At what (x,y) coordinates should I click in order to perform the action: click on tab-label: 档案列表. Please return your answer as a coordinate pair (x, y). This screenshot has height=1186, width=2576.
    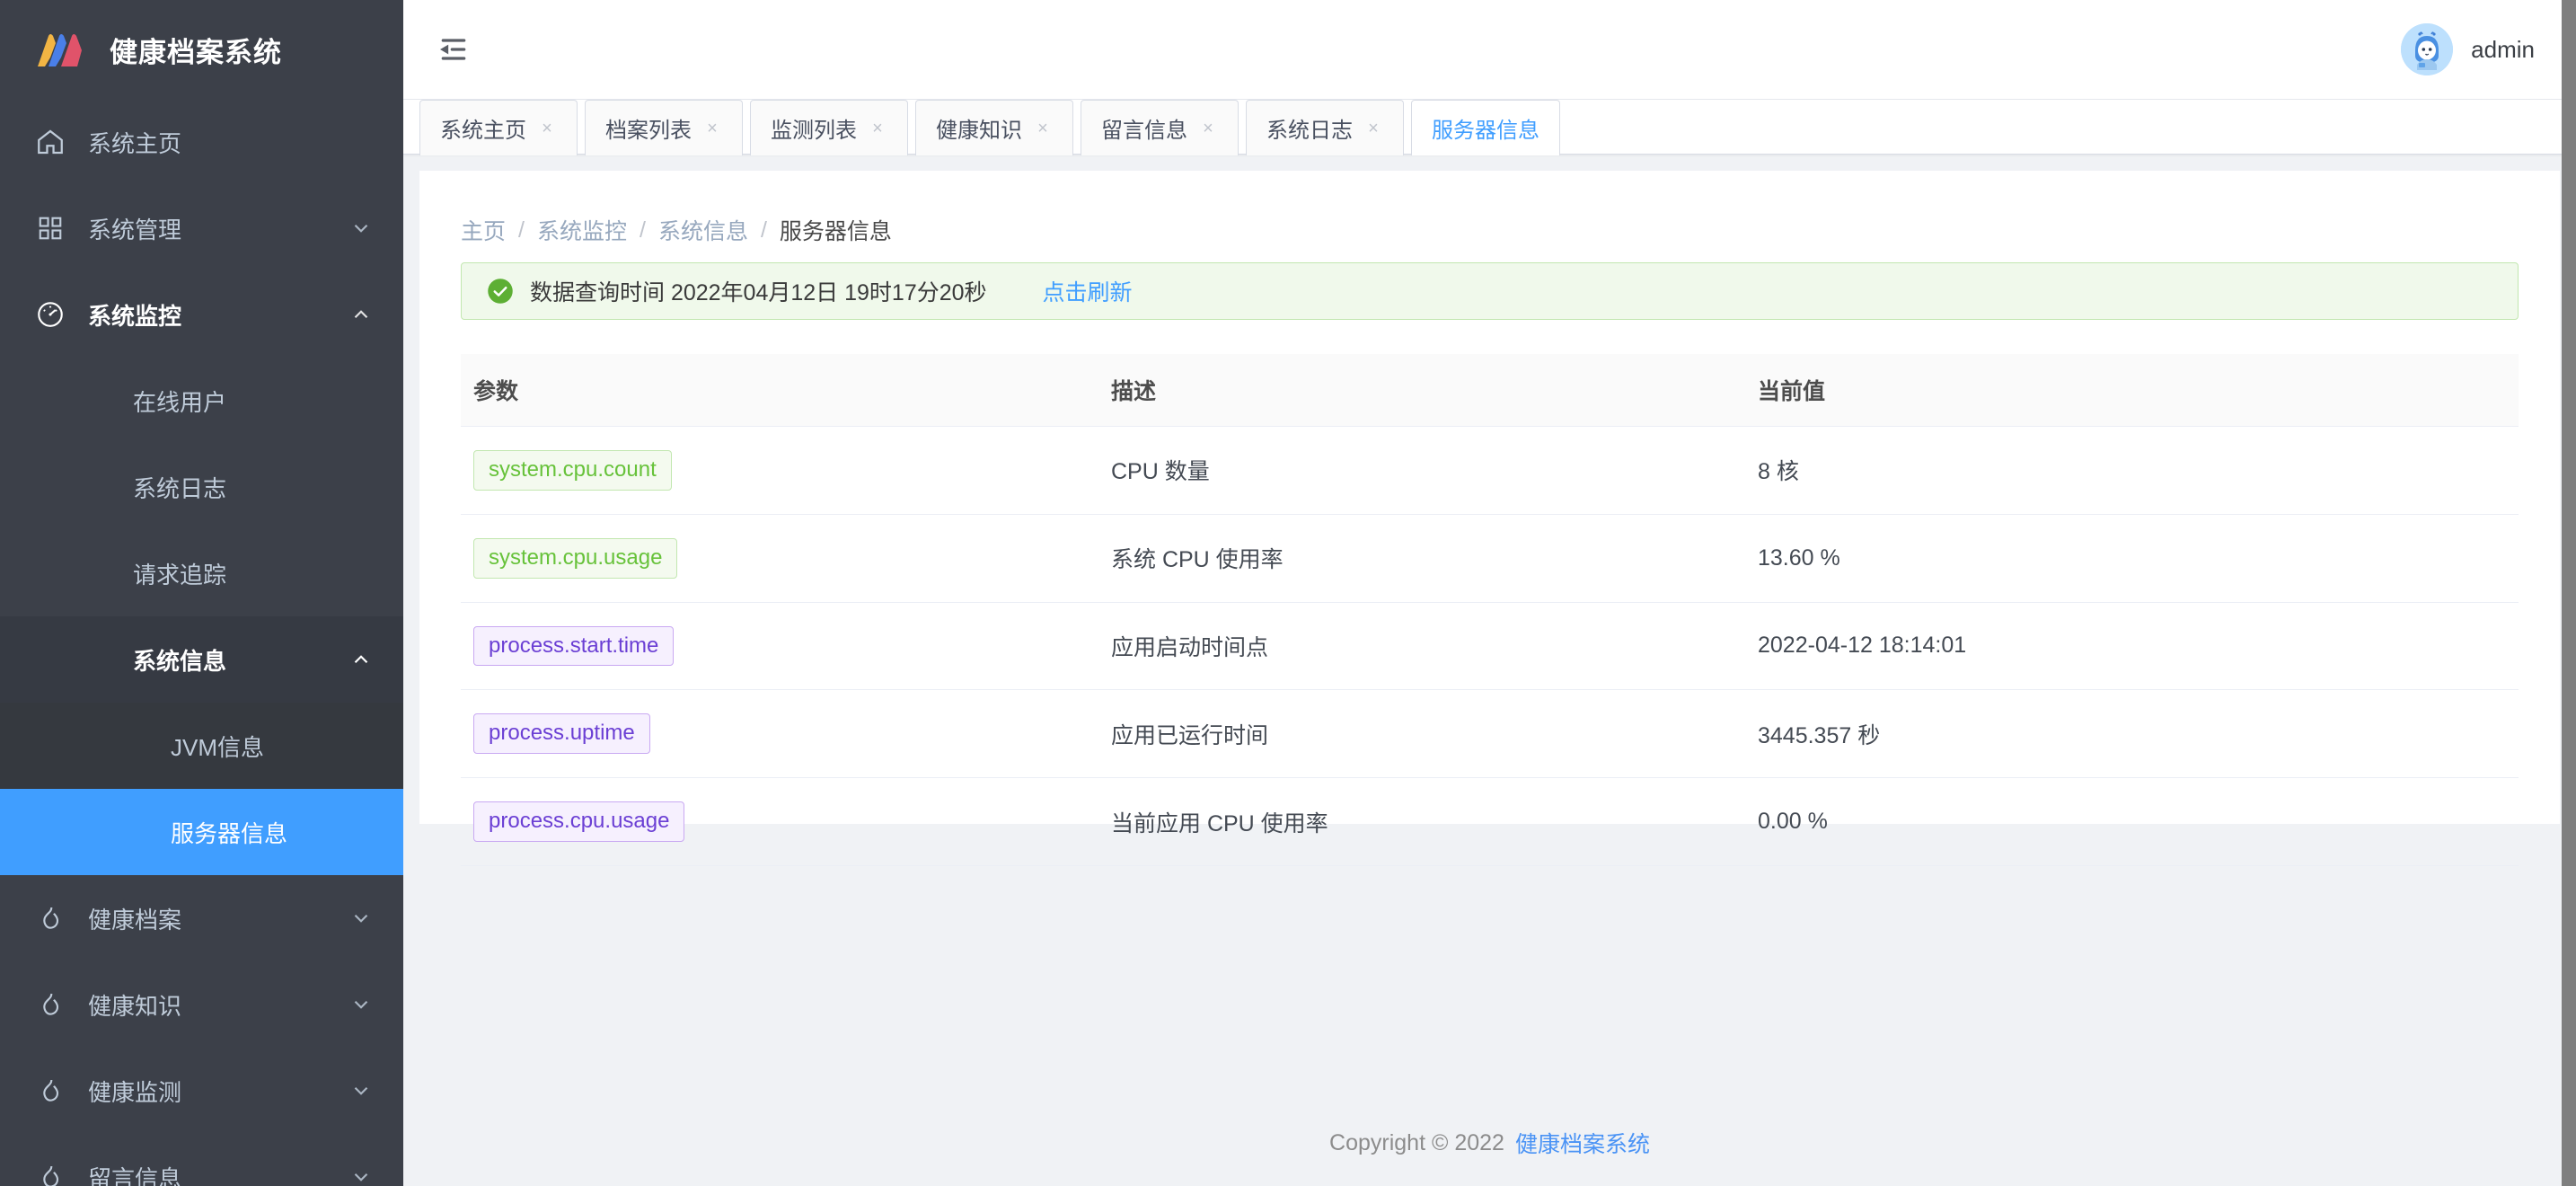
    Looking at the image, I should click on (648, 131).